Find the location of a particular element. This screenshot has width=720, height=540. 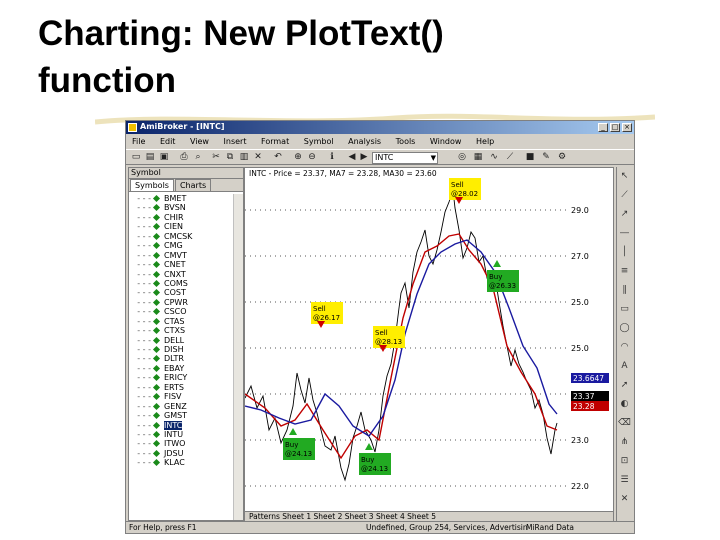

magnet-icon: ⋔ is located at coordinates (624, 442).